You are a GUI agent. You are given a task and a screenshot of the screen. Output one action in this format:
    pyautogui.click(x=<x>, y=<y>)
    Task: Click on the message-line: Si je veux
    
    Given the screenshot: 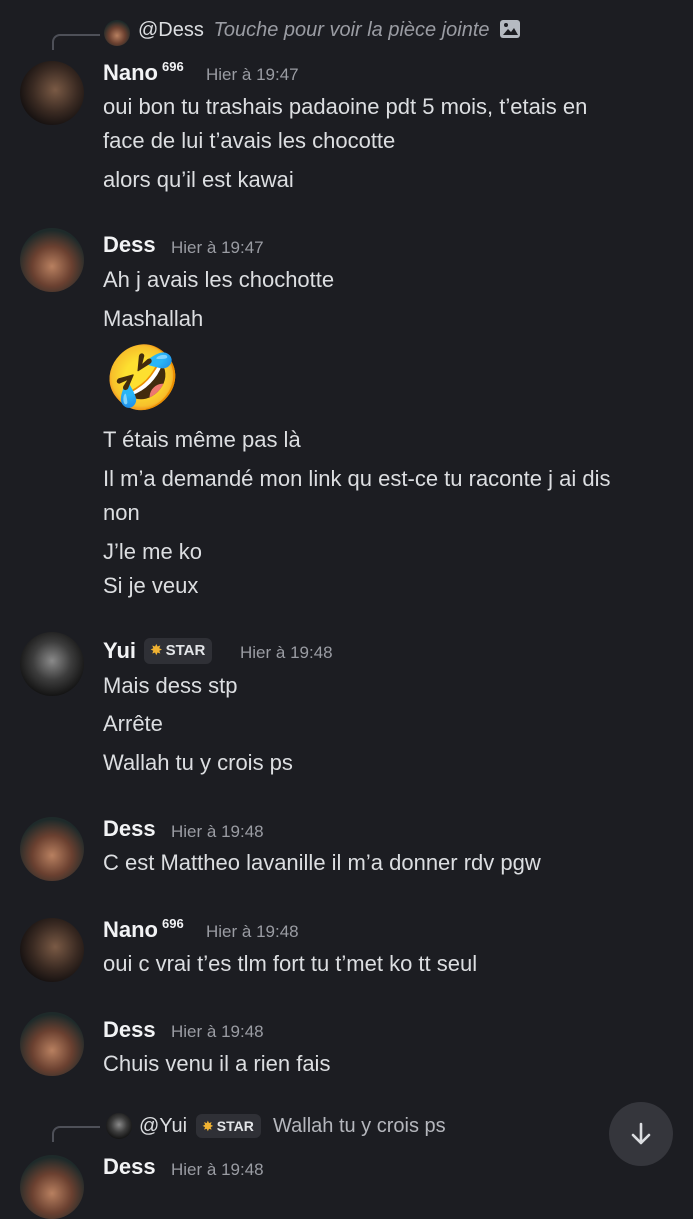 What is the action you would take?
    pyautogui.click(x=151, y=585)
    